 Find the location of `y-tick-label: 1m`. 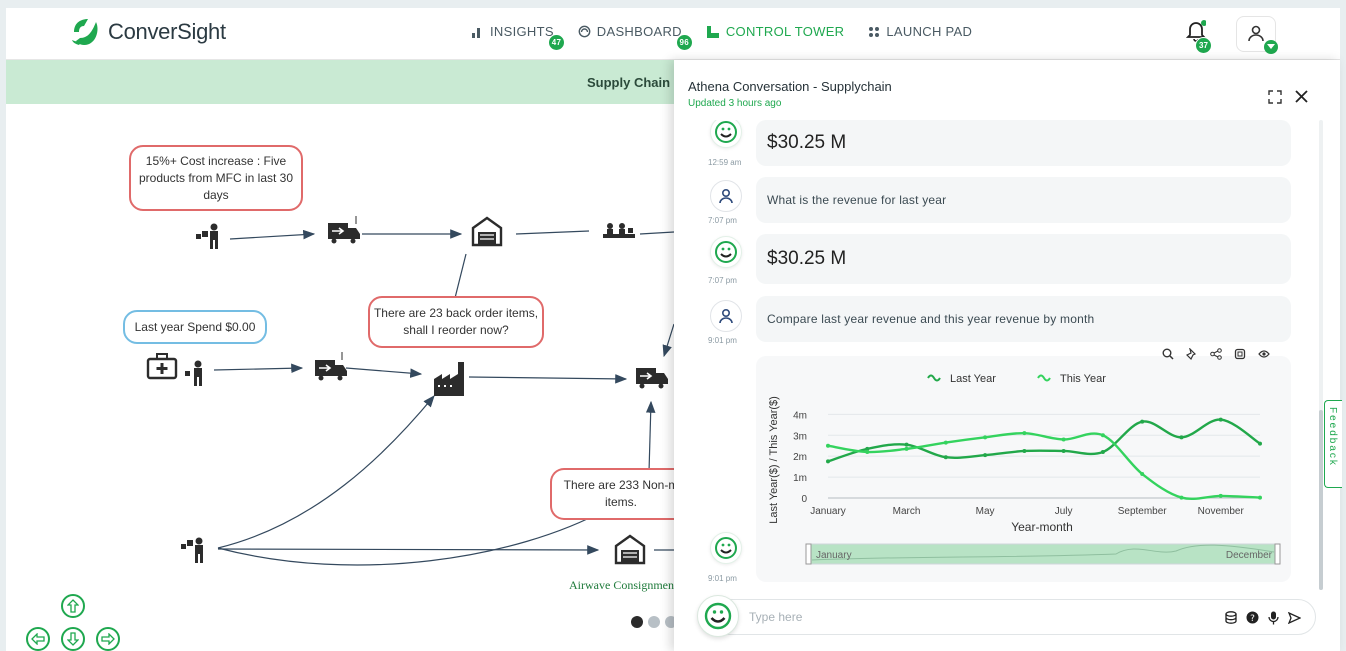

y-tick-label: 1m is located at coordinates (800, 478).